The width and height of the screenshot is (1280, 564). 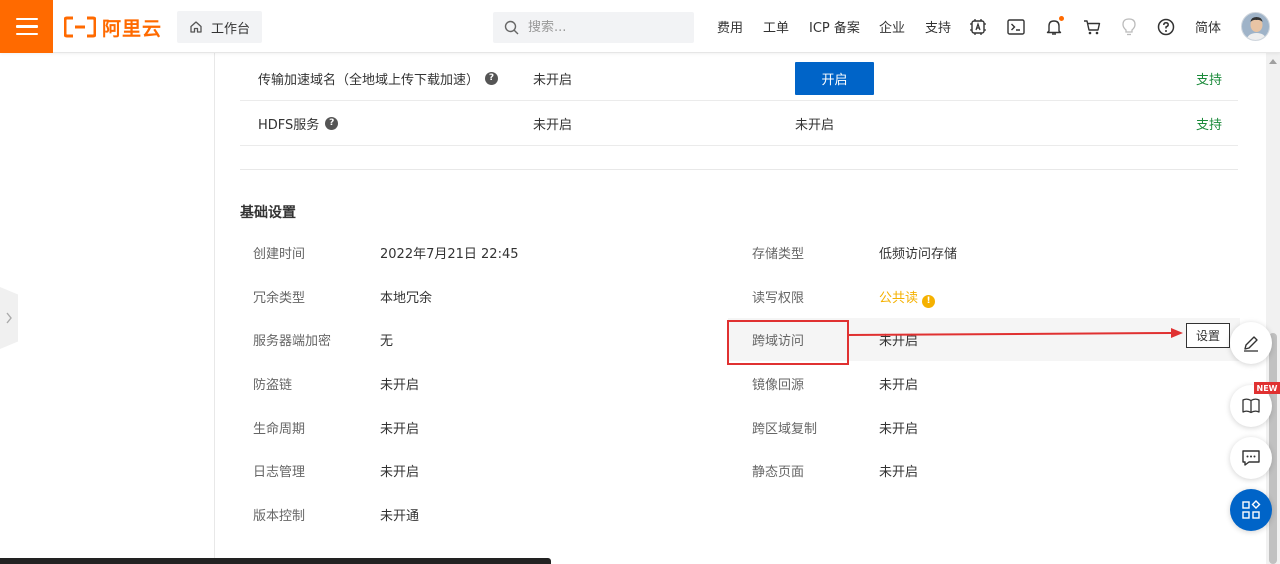 I want to click on kv-value: 低频访问存储, so click(x=918, y=254).